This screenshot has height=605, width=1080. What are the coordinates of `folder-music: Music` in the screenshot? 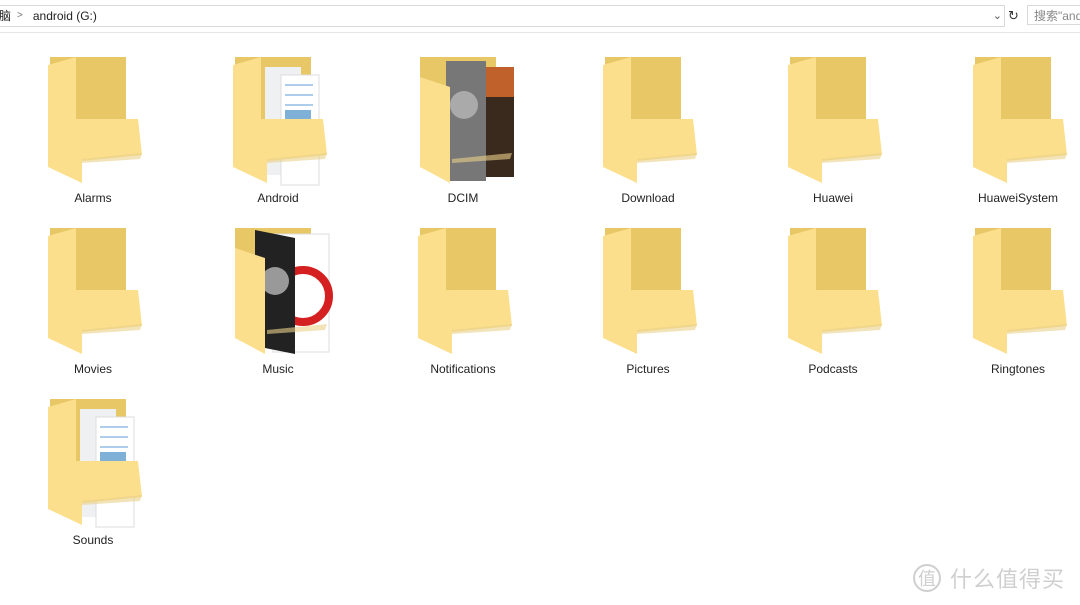 It's located at (278, 293).